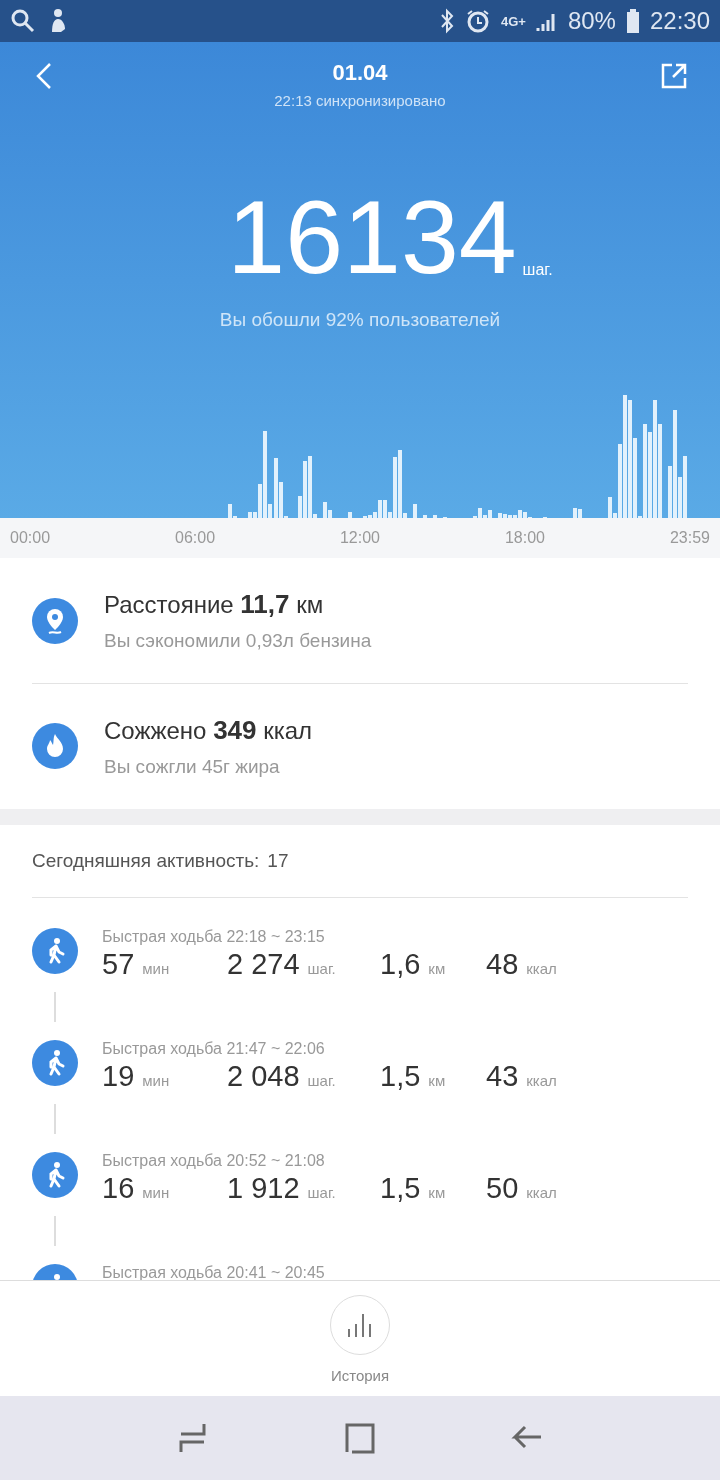  I want to click on stat-note: Вы сожгли 45г жира, so click(192, 766).